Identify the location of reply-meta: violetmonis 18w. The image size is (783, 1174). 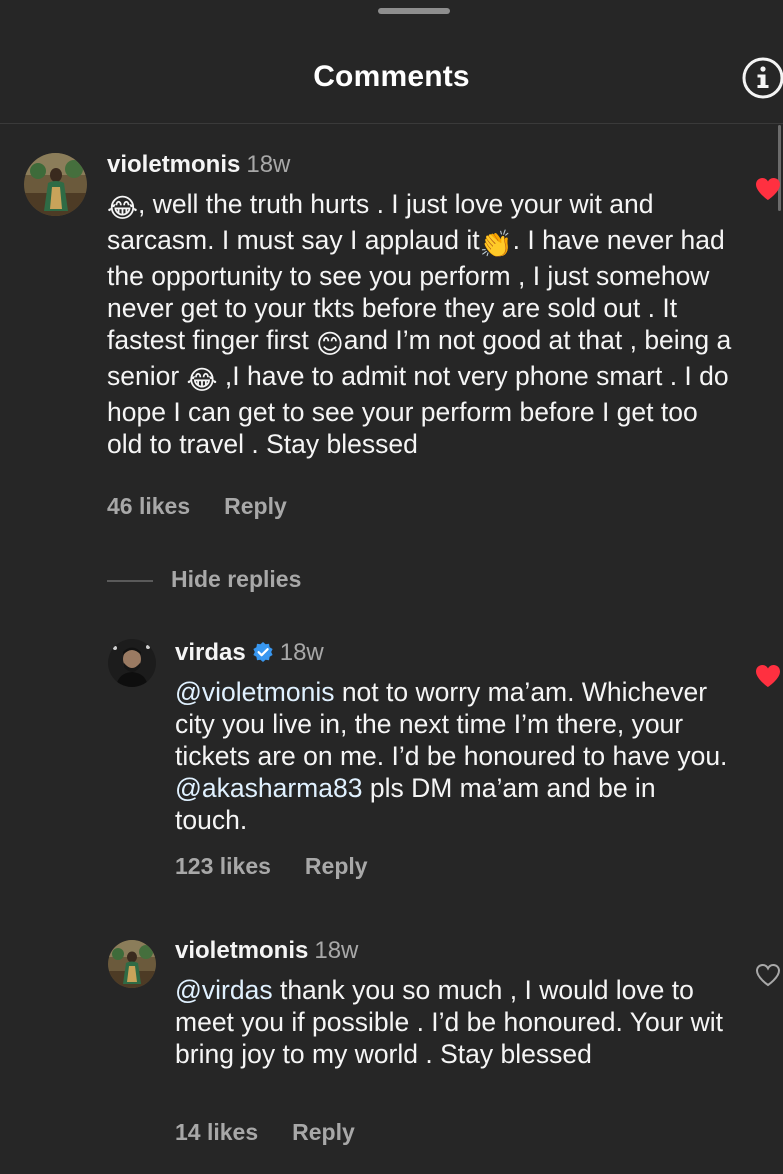
(266, 951).